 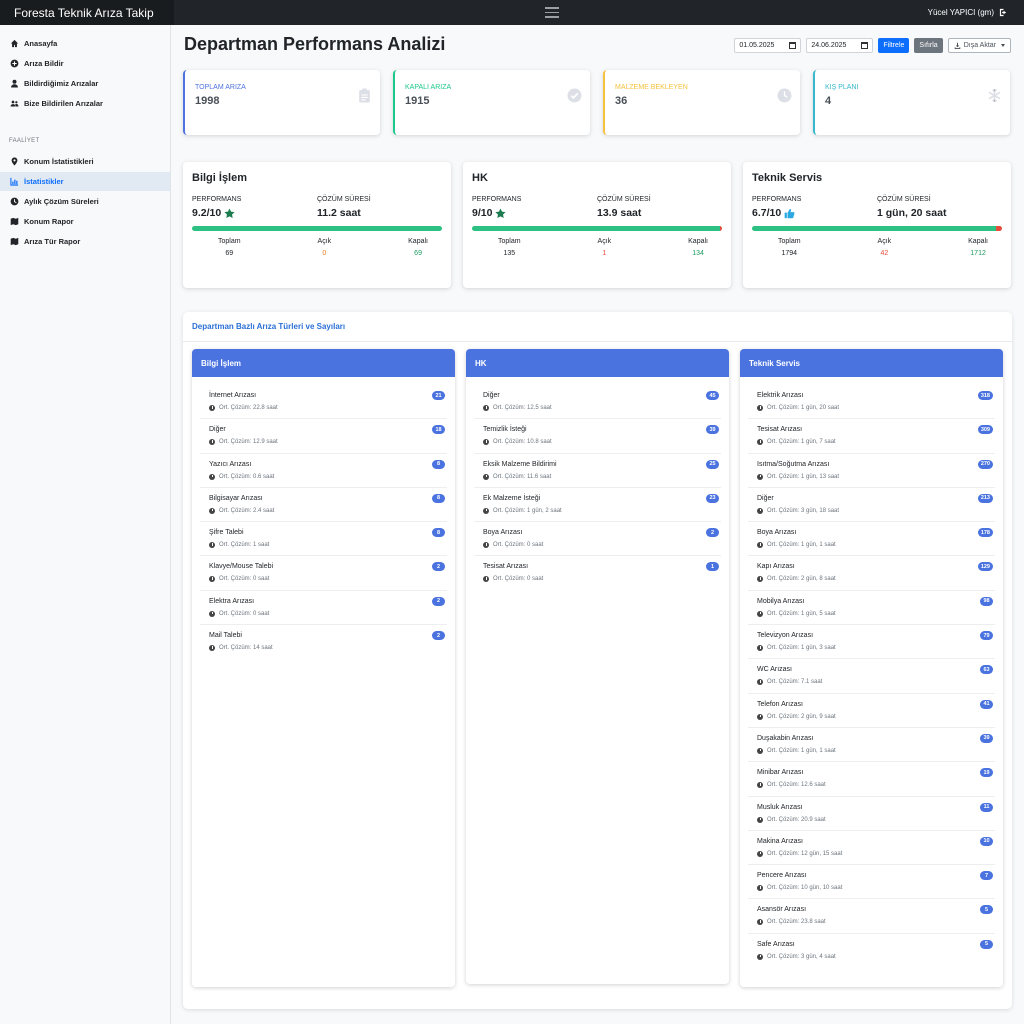 I want to click on fault-type-row: Elektra Arızası Ort. Çözüm: 0 saat 2, so click(x=323, y=608).